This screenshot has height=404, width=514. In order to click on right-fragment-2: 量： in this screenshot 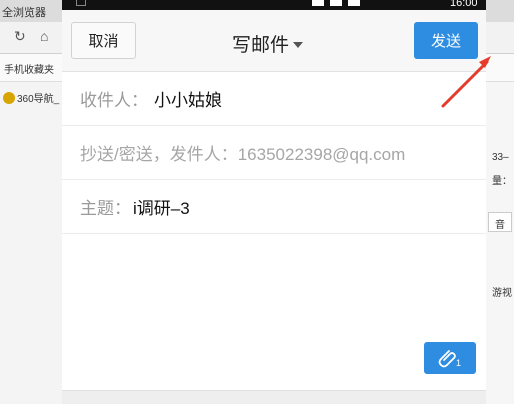, I will do `click(502, 181)`.